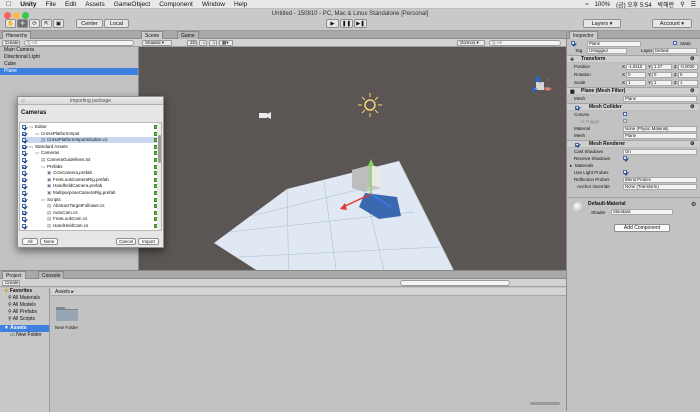  I want to click on mesh-renderer-header: Mesh Renderer ⚙, so click(633, 144).